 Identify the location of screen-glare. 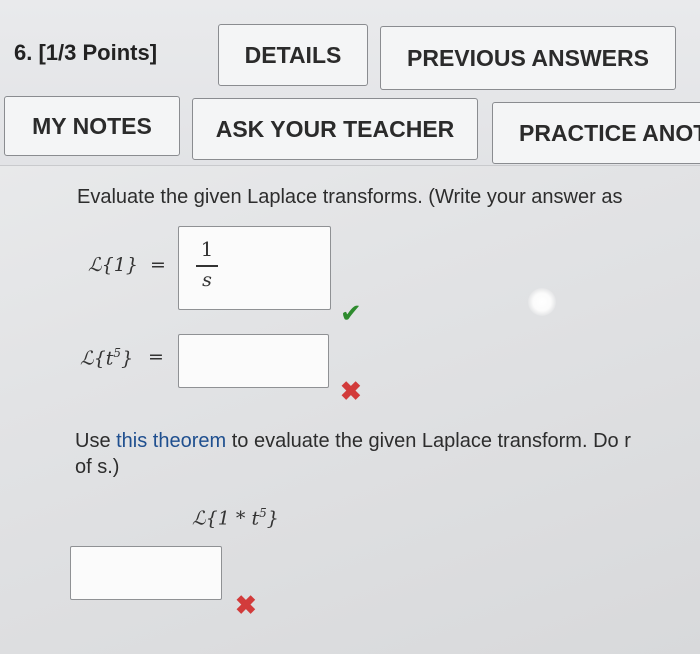
(542, 302).